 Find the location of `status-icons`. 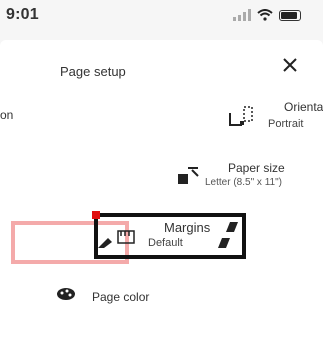

status-icons is located at coordinates (267, 15).